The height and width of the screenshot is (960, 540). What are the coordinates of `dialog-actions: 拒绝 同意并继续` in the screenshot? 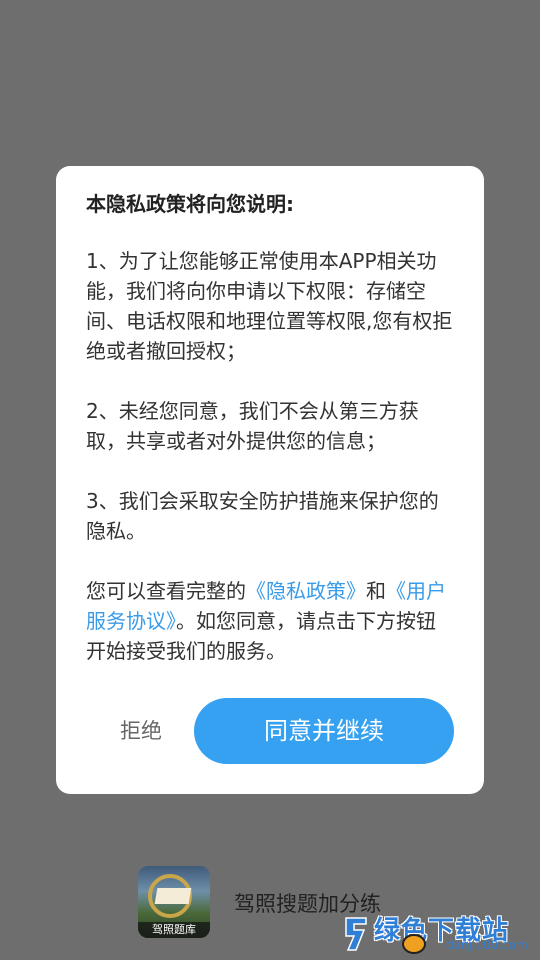 It's located at (270, 731).